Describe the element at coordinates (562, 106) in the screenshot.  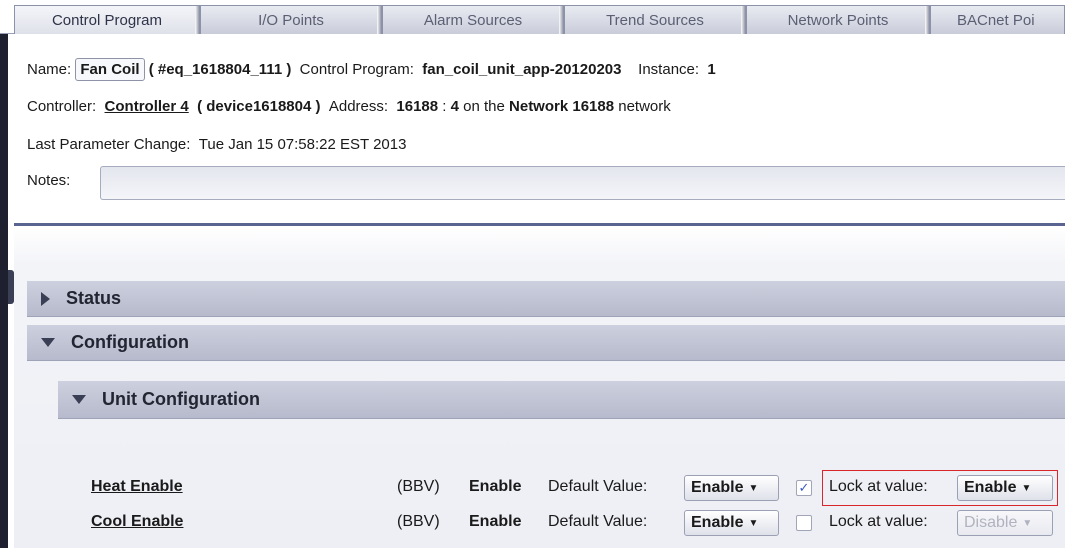
I see `network-name: Network 16188` at that location.